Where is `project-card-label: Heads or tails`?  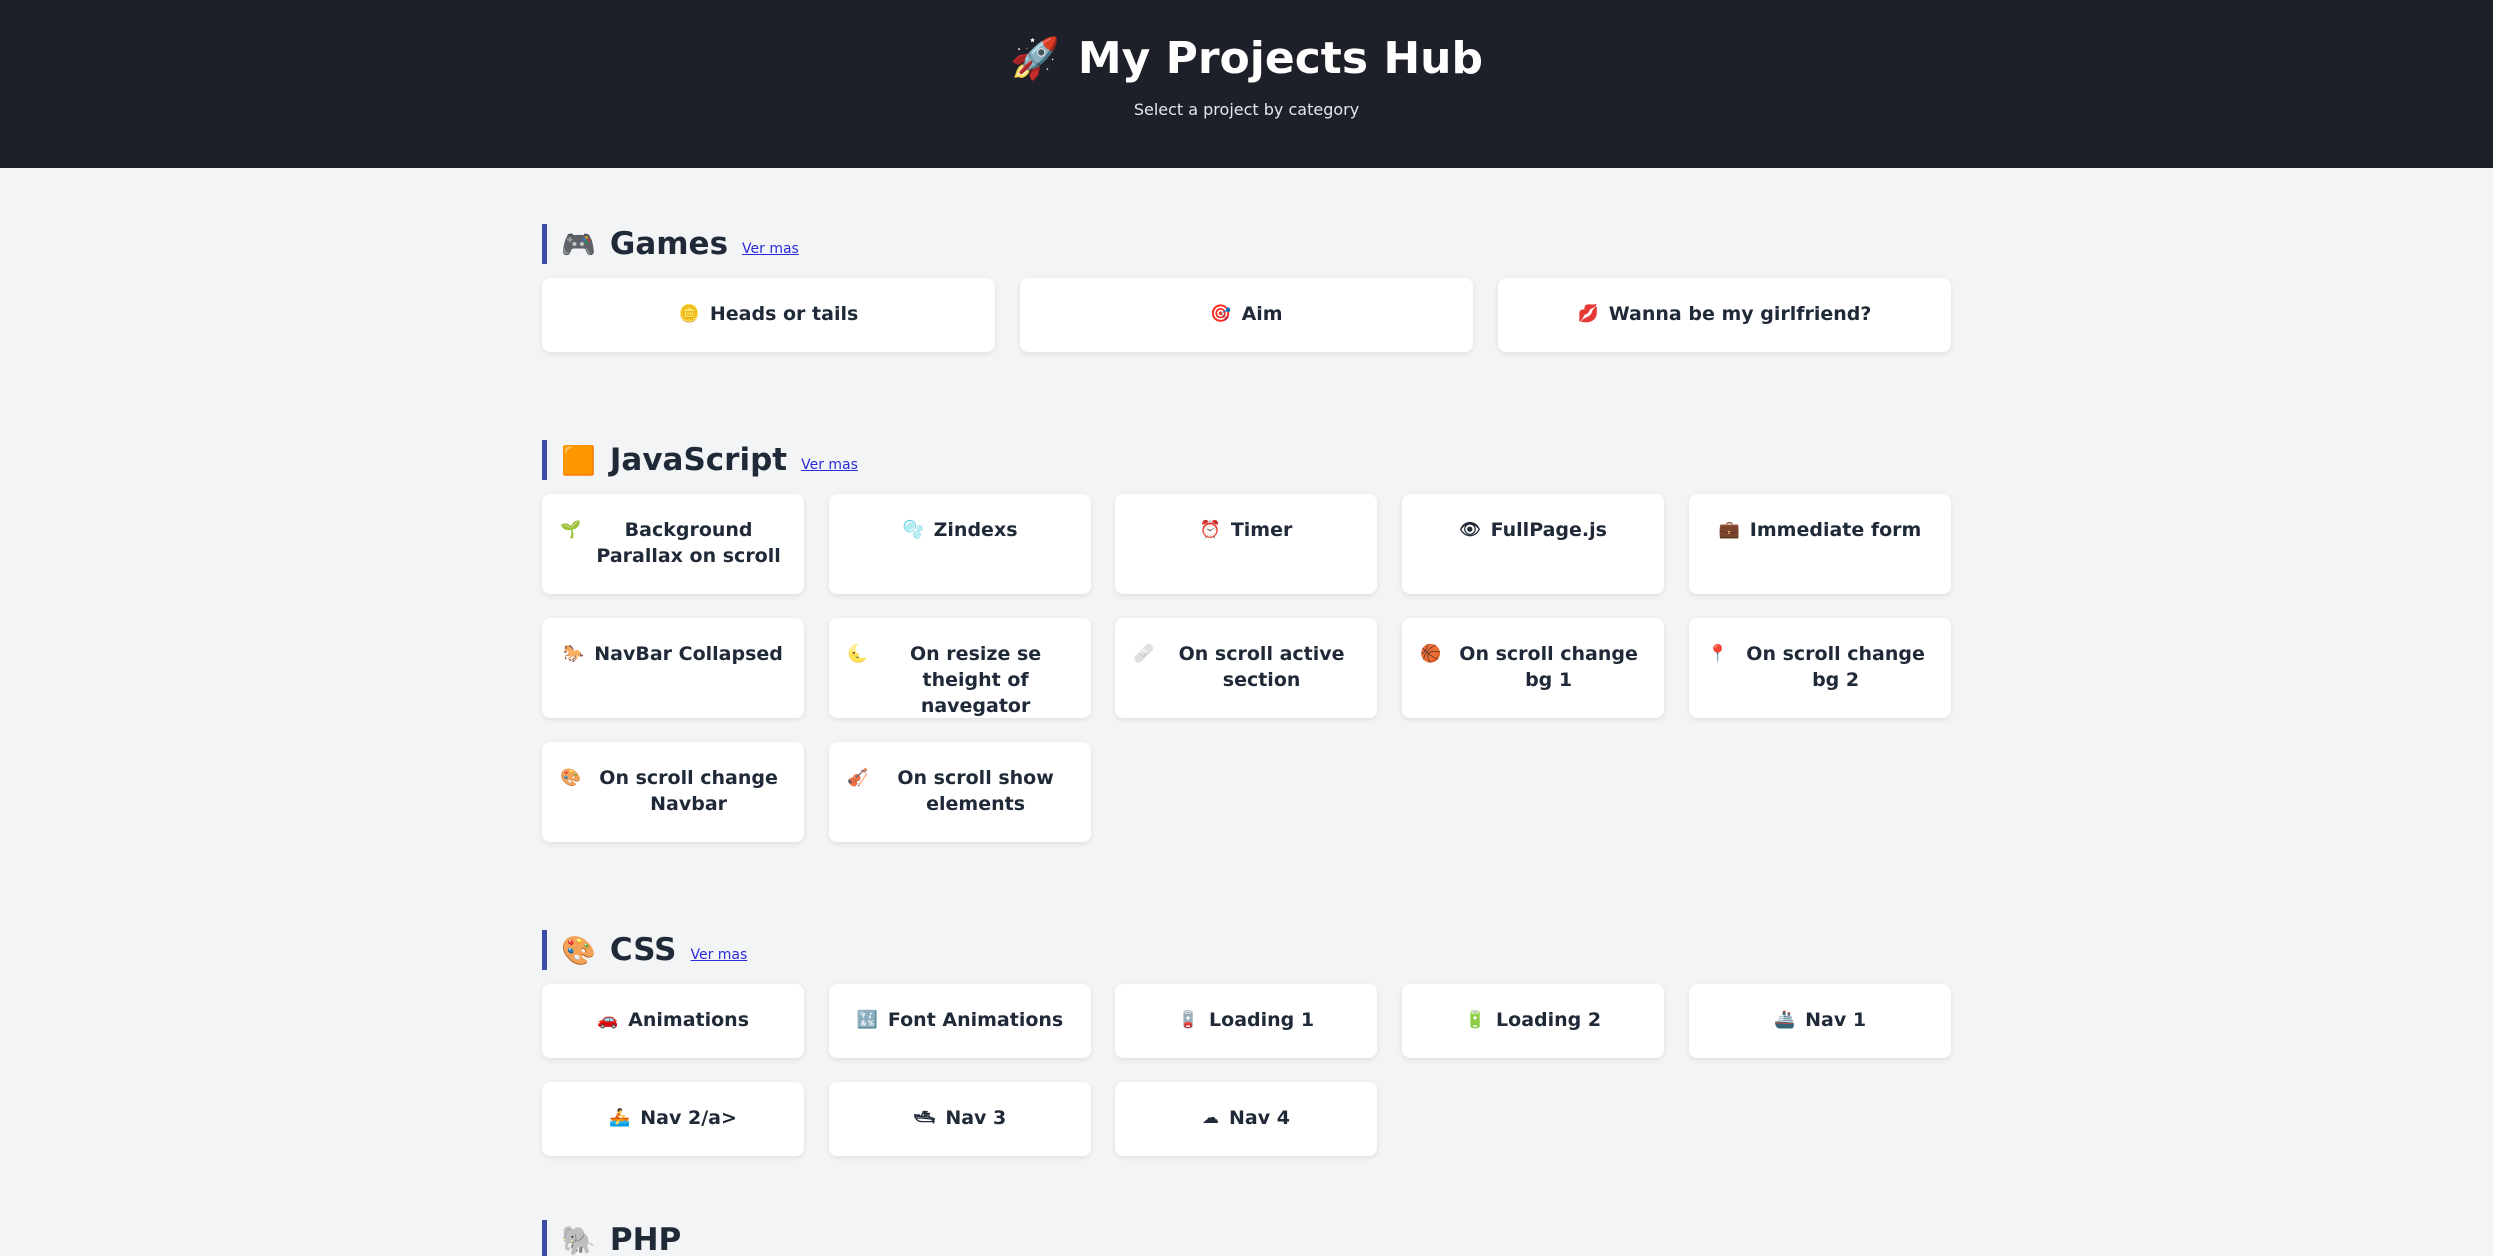
project-card-label: Heads or tails is located at coordinates (784, 314).